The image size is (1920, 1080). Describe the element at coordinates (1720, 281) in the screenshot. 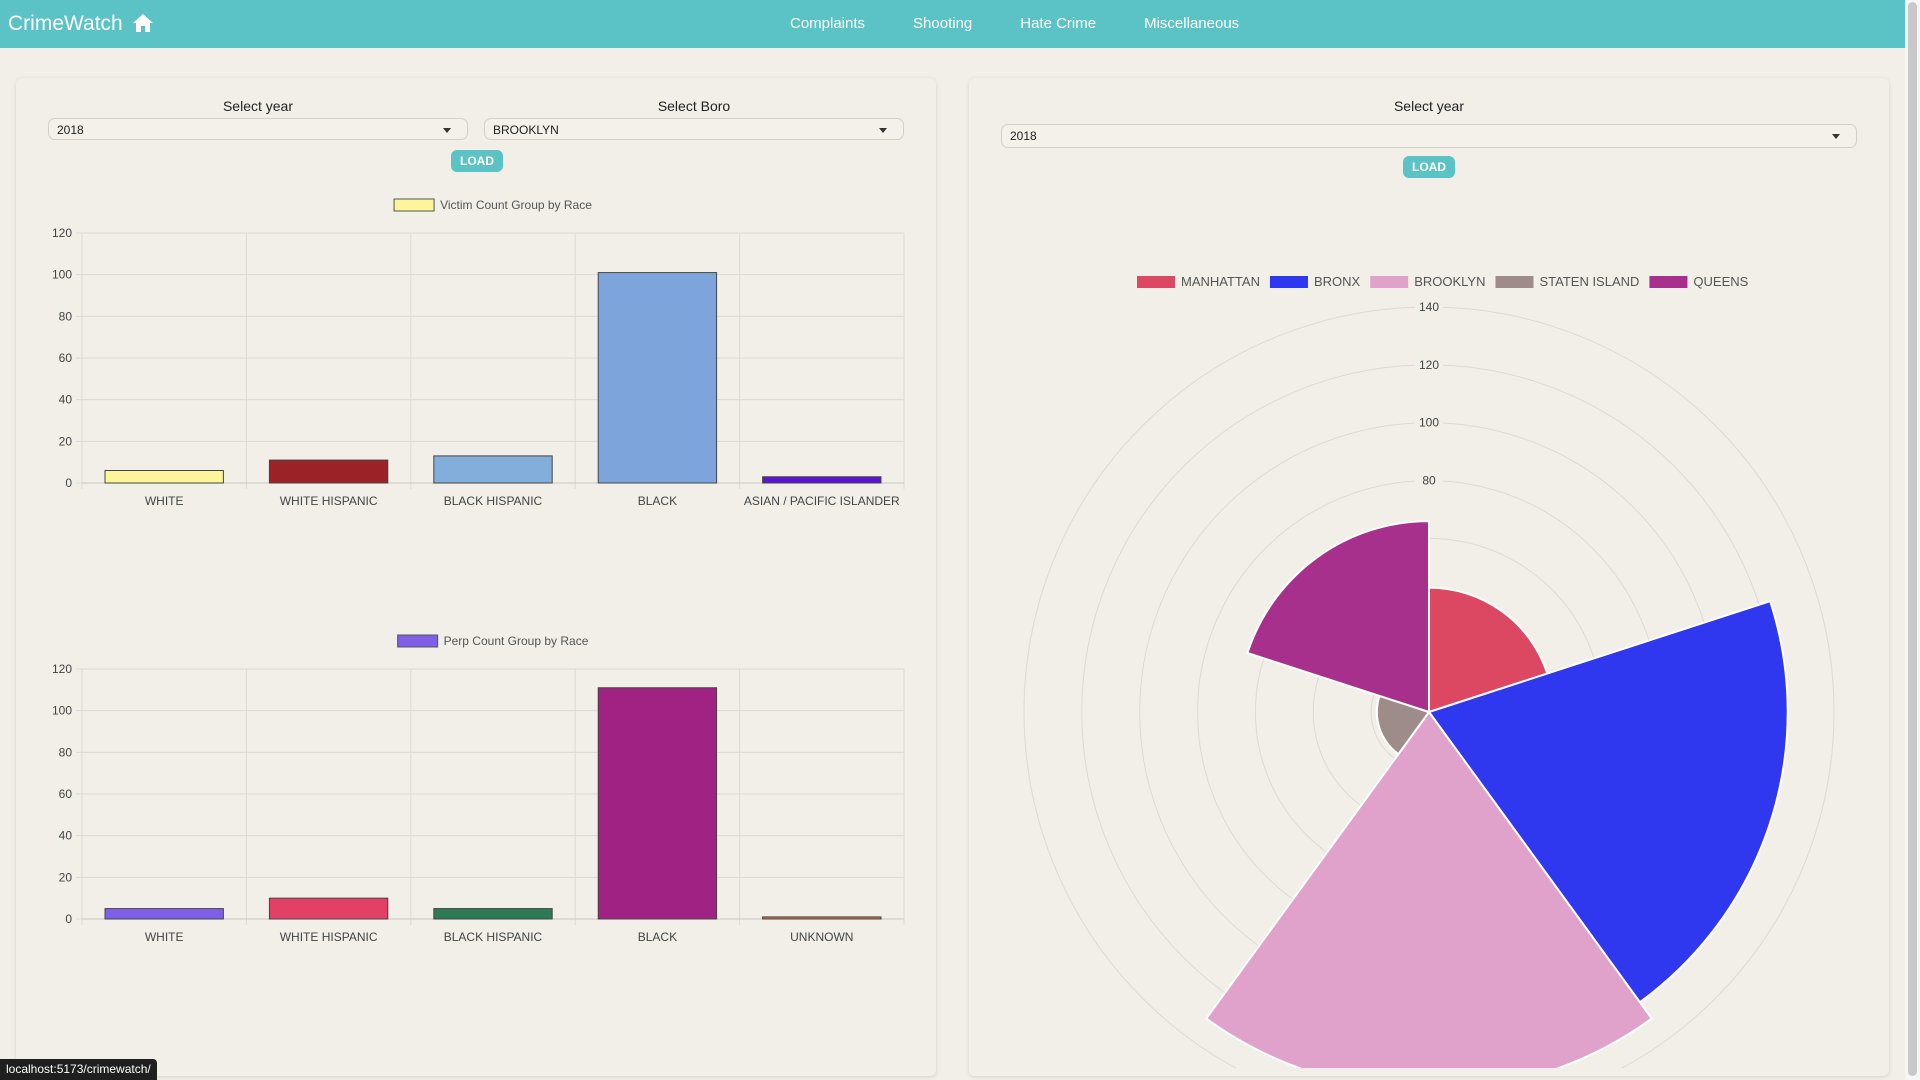

I see `legend-label-queens: QUEENS` at that location.